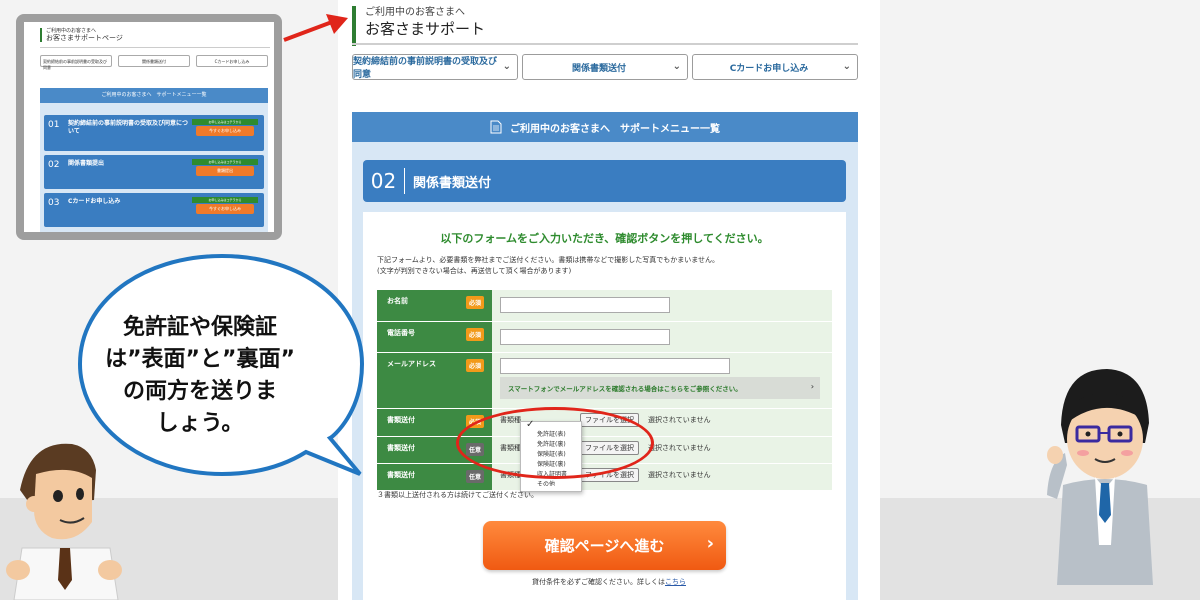 The width and height of the screenshot is (1200, 600). I want to click on form-row-phone: 電話番号 必須, so click(604, 337).